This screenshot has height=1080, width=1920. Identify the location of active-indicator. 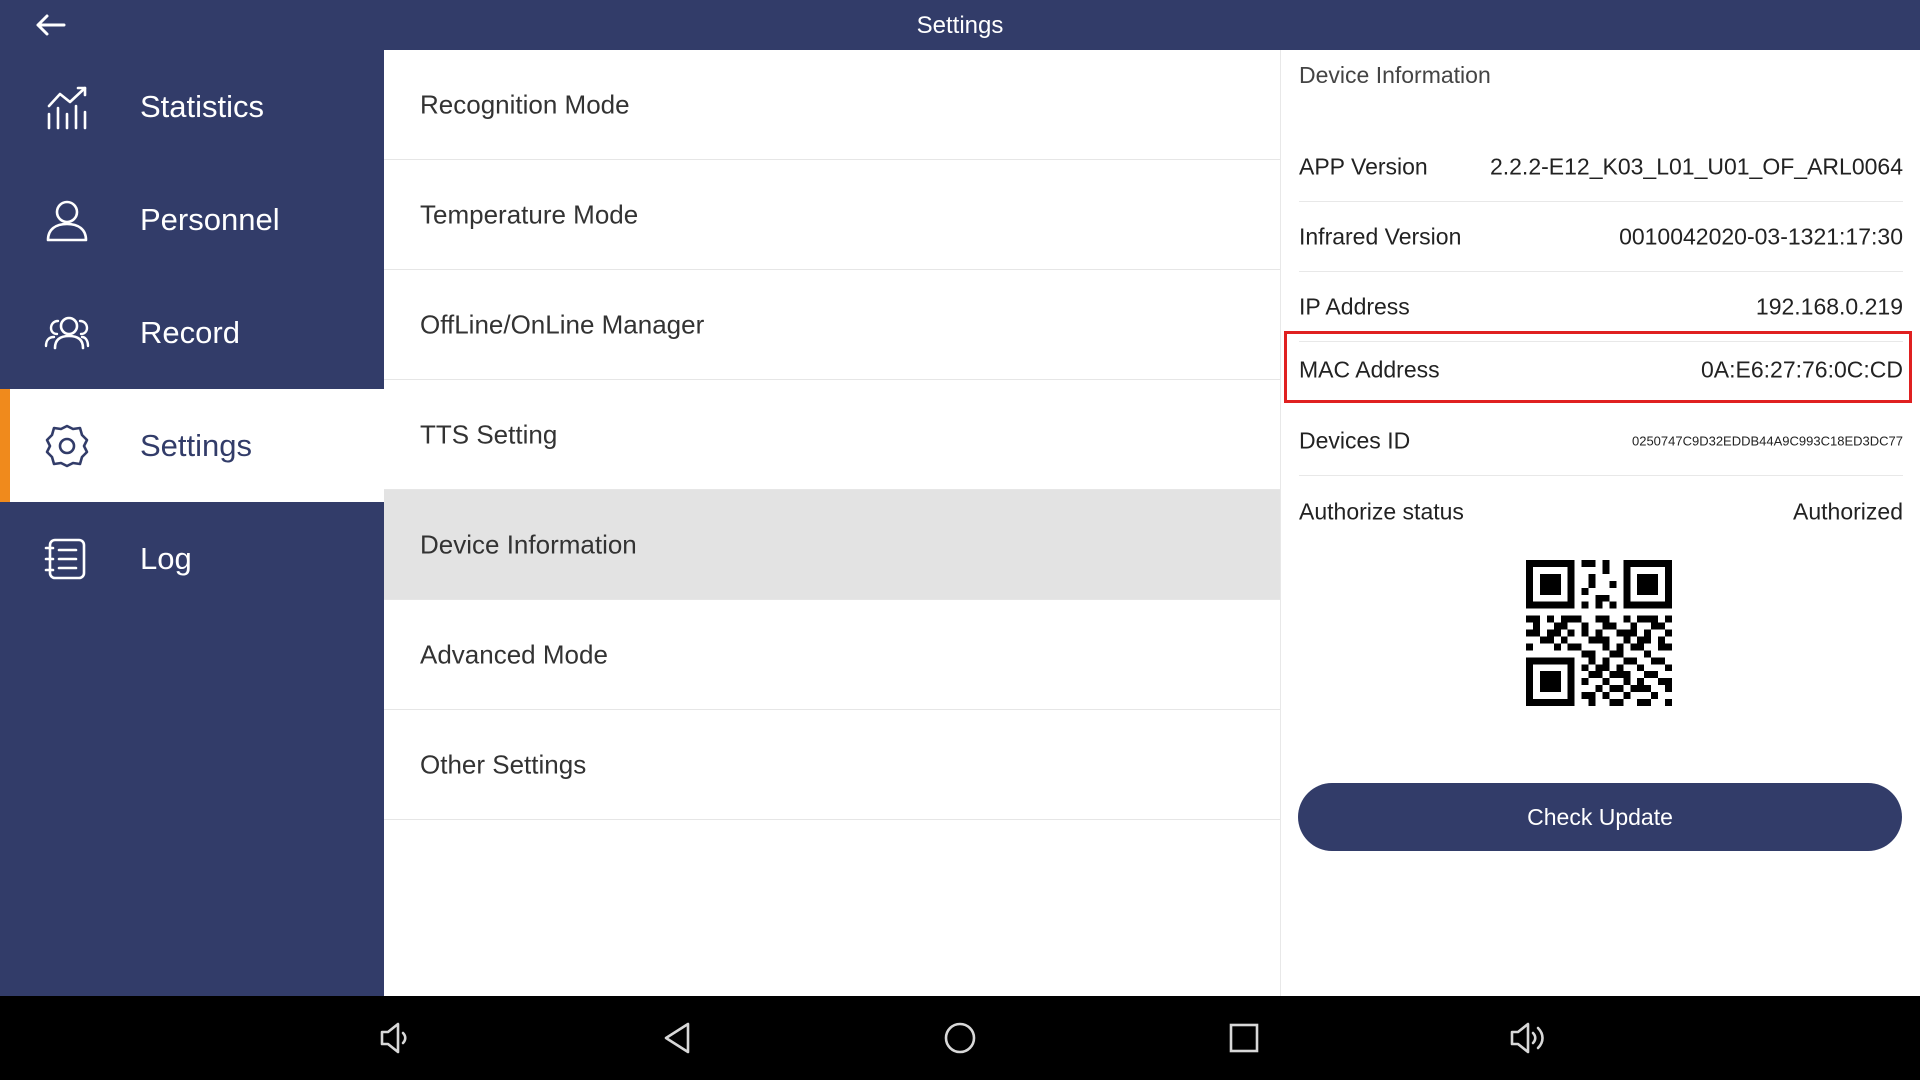
(5, 445).